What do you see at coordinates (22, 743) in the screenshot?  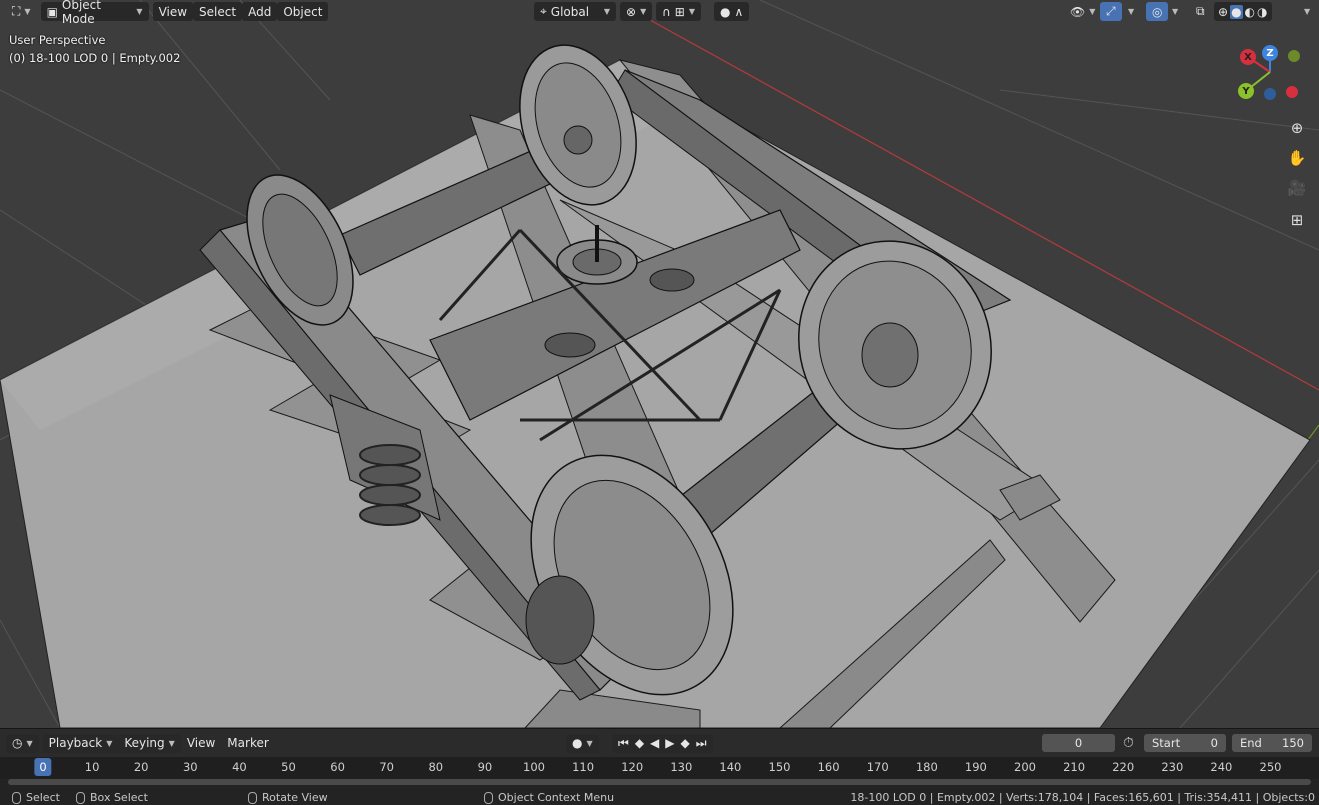 I see `timeline-editor-type-button: ◷ ▼` at bounding box center [22, 743].